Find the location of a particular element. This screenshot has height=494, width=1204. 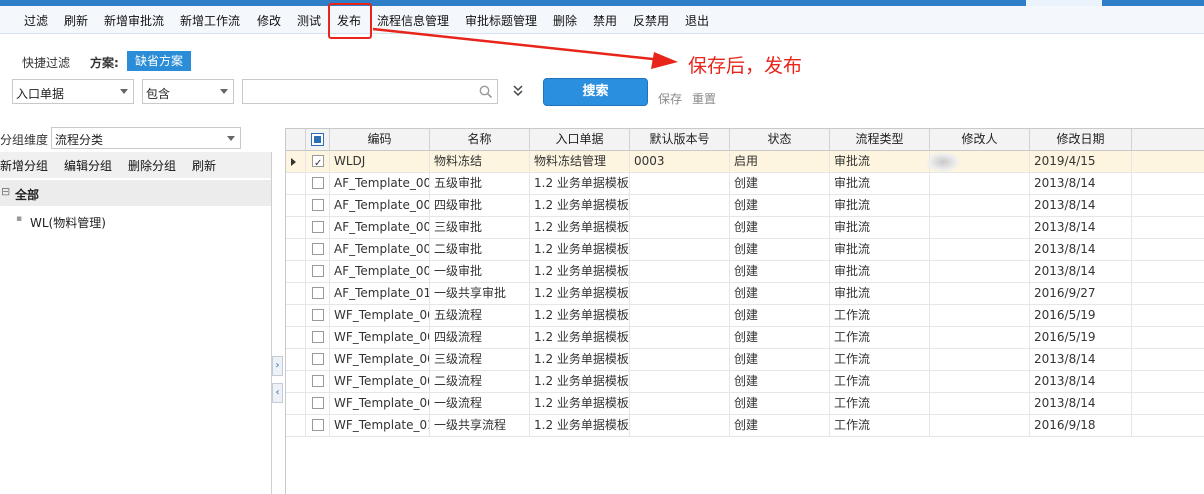

filter-value-input is located at coordinates (370, 91).